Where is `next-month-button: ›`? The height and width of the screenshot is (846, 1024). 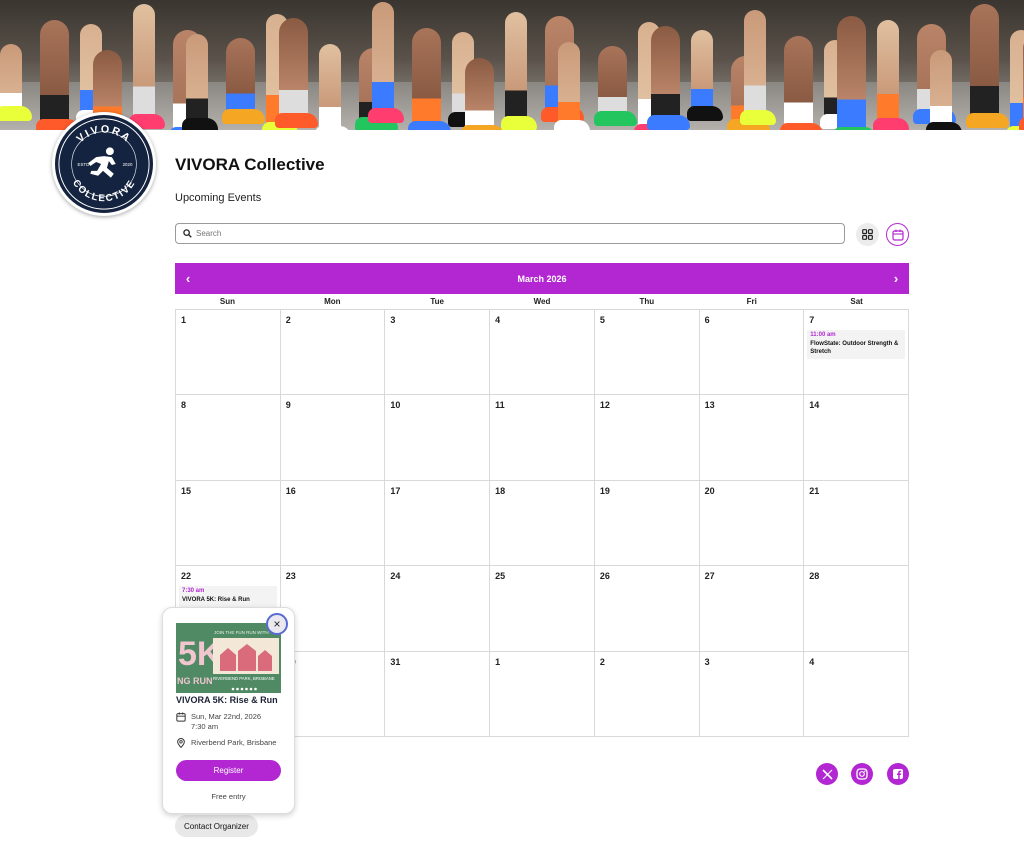 next-month-button: › is located at coordinates (896, 278).